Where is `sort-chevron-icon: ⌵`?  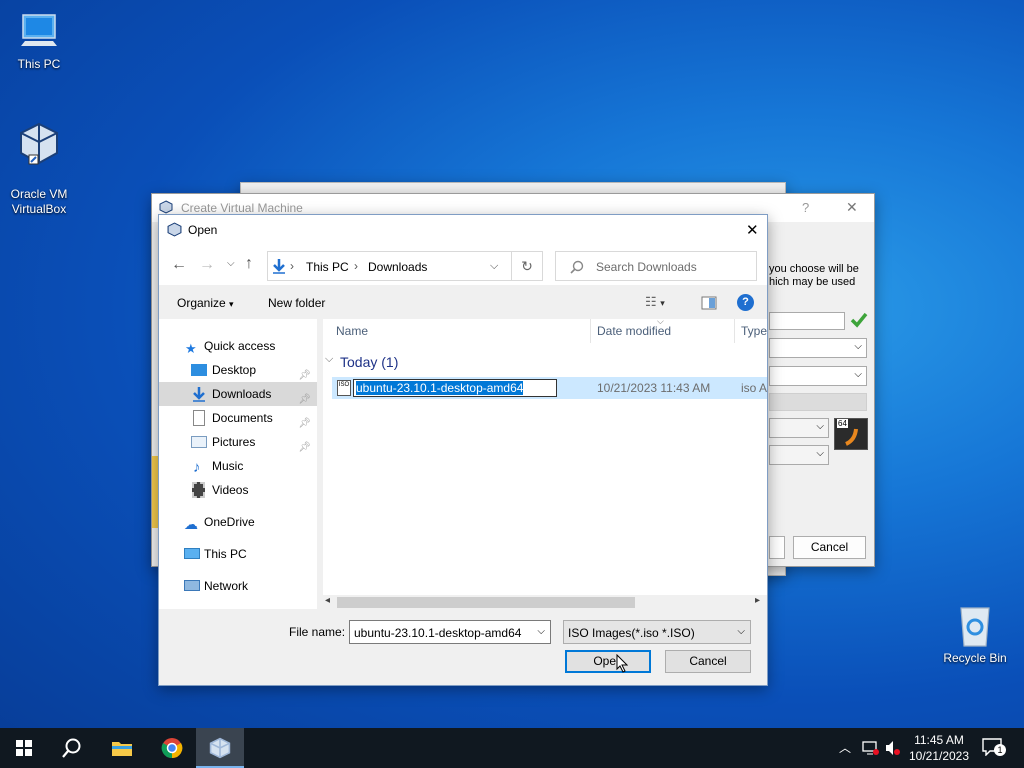 sort-chevron-icon: ⌵ is located at coordinates (660, 322).